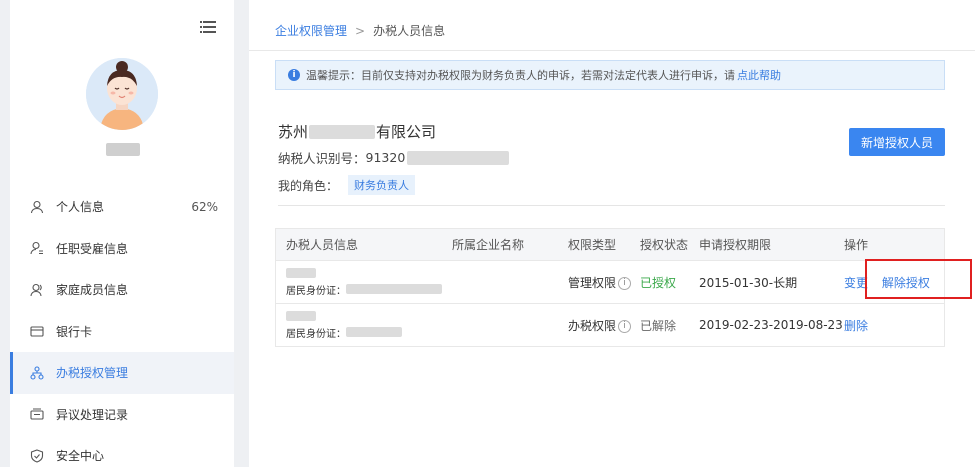 This screenshot has height=467, width=975. Describe the element at coordinates (92, 248) in the screenshot. I see `sidebar-item-label: 任职受雇信息` at that location.